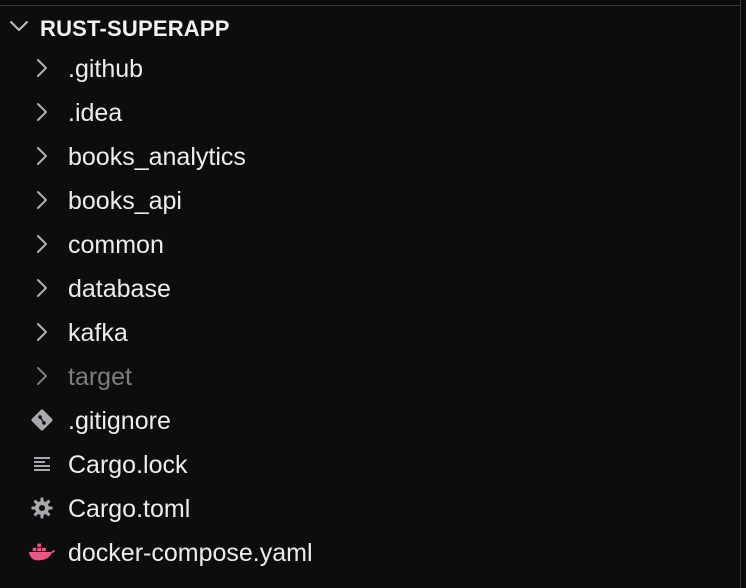 The width and height of the screenshot is (746, 588). What do you see at coordinates (19, 26) in the screenshot?
I see `chevron-down-icon` at bounding box center [19, 26].